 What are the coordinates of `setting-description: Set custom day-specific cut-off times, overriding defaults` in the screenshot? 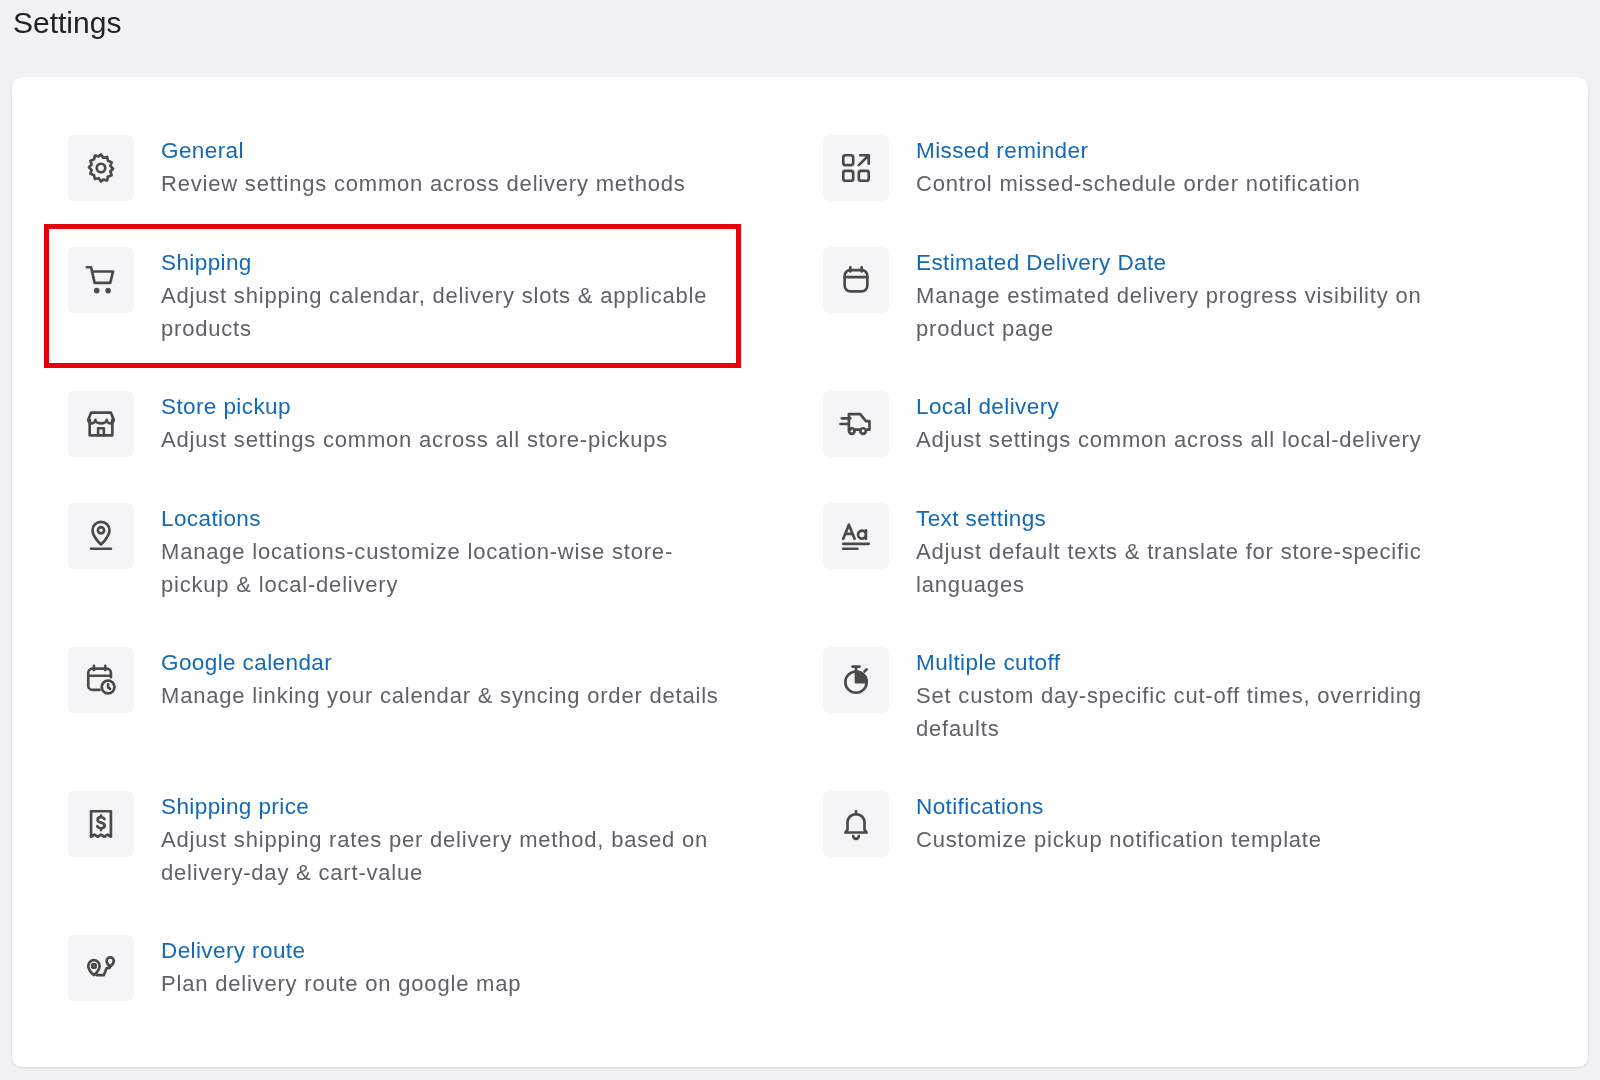 It's located at (1169, 712).